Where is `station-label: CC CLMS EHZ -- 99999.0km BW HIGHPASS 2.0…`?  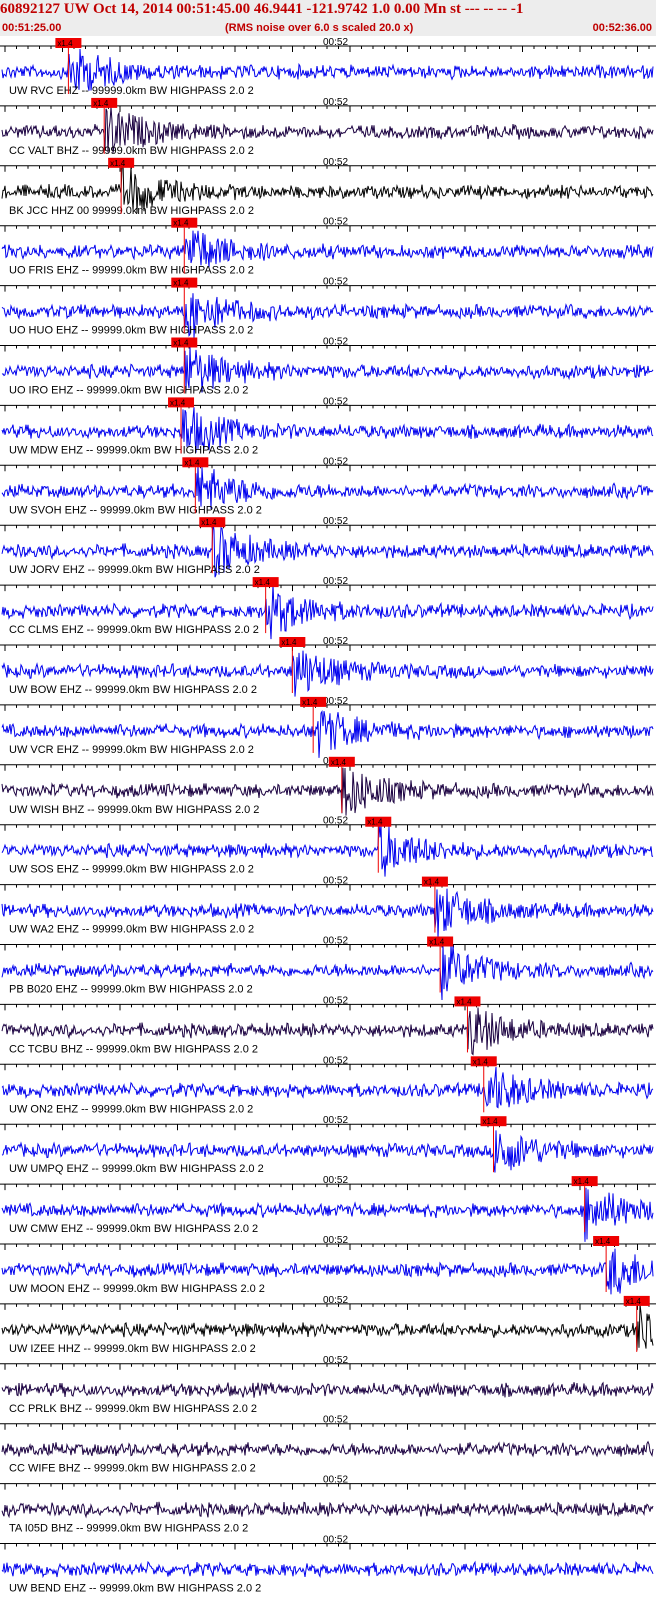
station-label: CC CLMS EHZ -- 99999.0km BW HIGHPASS 2.0… is located at coordinates (134, 630).